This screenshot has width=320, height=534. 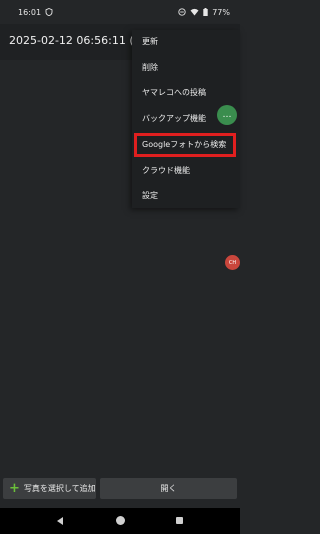 What do you see at coordinates (185, 145) in the screenshot?
I see `highlight-box` at bounding box center [185, 145].